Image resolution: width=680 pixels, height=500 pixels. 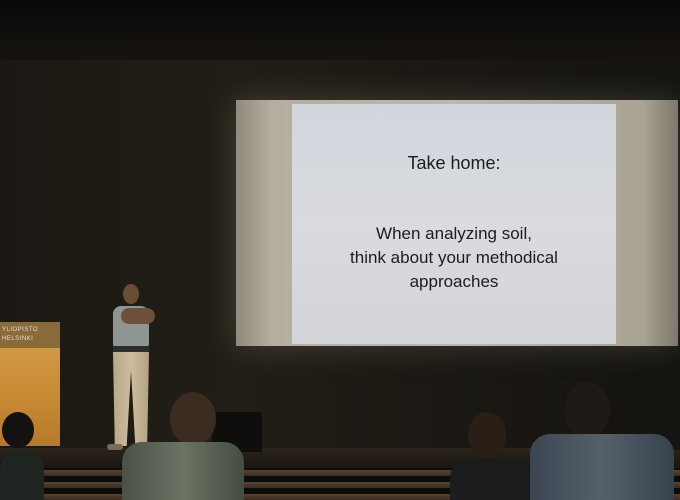 I want to click on speaker-arms, so click(x=138, y=316).